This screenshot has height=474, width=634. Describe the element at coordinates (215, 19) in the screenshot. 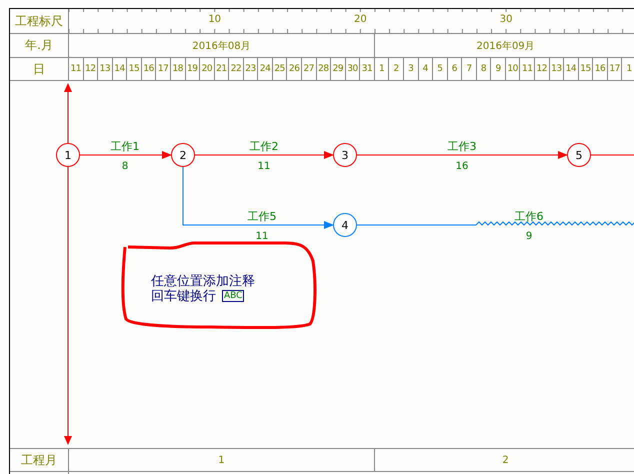

I see `ruler-number: 10` at that location.